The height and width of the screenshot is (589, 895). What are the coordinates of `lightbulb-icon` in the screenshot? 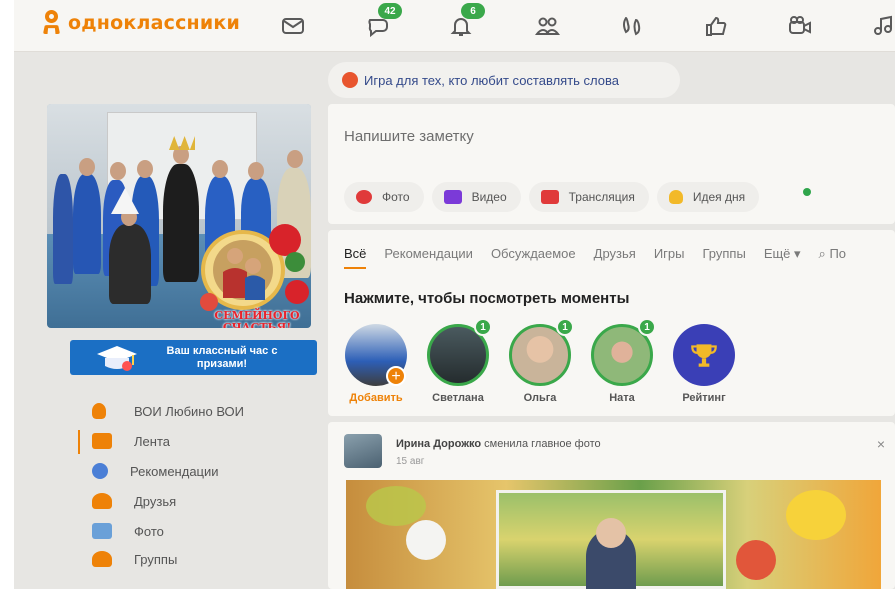 It's located at (675, 197).